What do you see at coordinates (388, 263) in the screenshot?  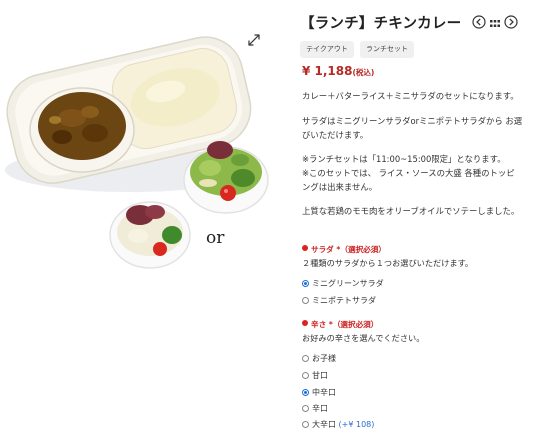 I see `salad-option-hint: ２種類のサラダから１つお選びいただけます。` at bounding box center [388, 263].